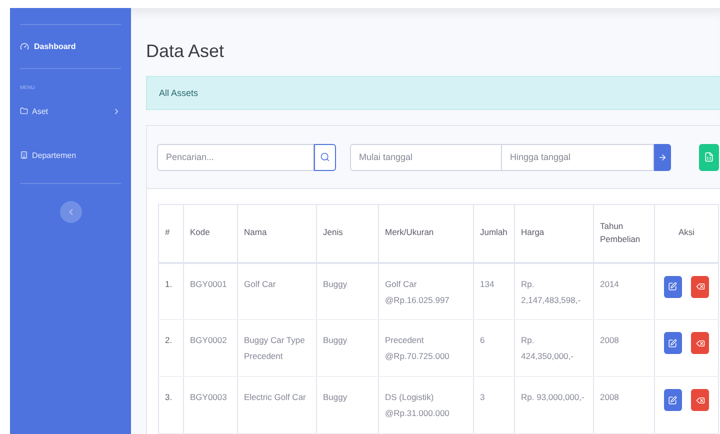 Image resolution: width=720 pixels, height=434 pixels. I want to click on table-cell: Electric Golf Car, so click(277, 405).